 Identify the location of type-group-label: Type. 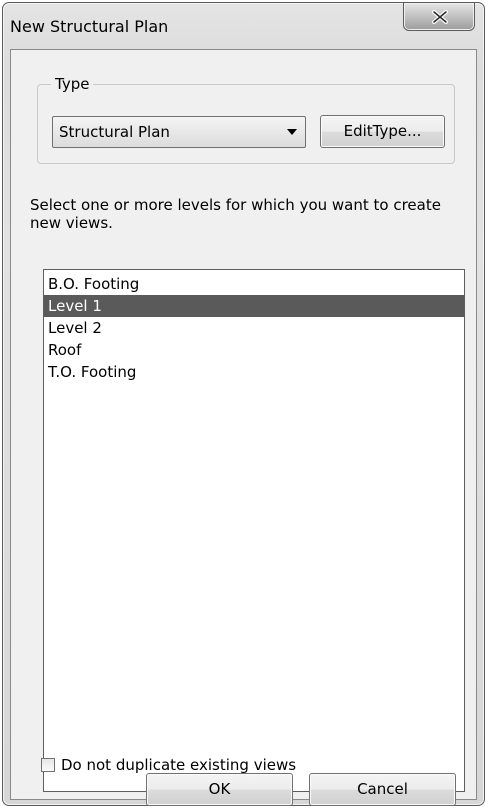
(72, 84).